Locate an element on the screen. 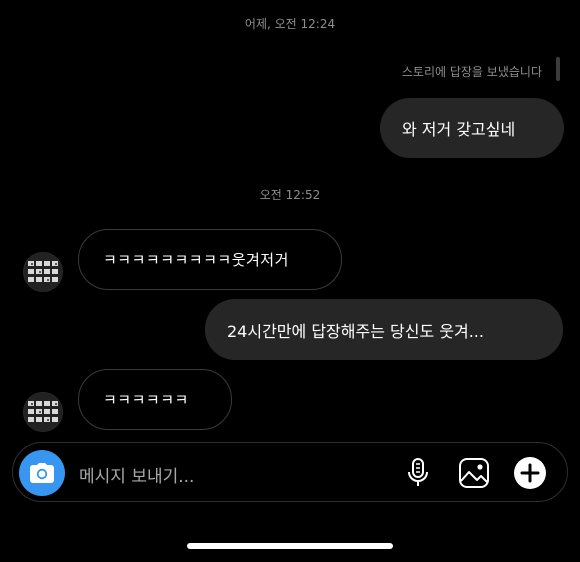  camera-button is located at coordinates (42, 473).